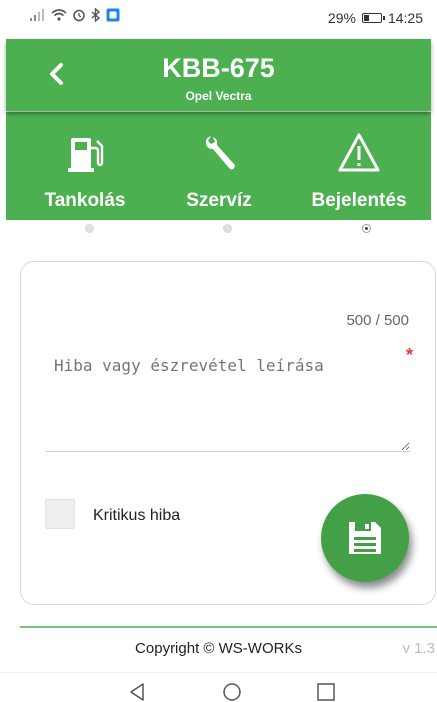  What do you see at coordinates (377, 320) in the screenshot?
I see `char-counter: 500 / 500` at bounding box center [377, 320].